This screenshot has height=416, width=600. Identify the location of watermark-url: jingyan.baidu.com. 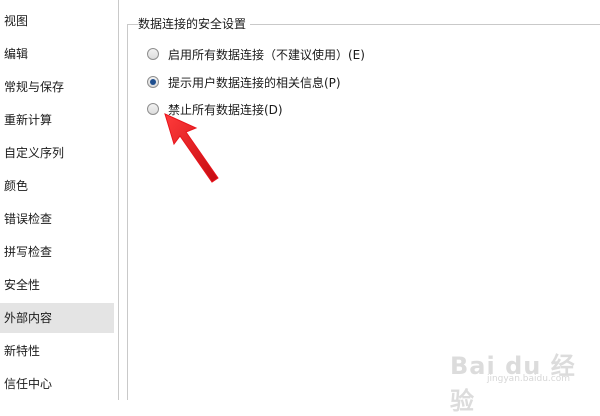
(528, 379).